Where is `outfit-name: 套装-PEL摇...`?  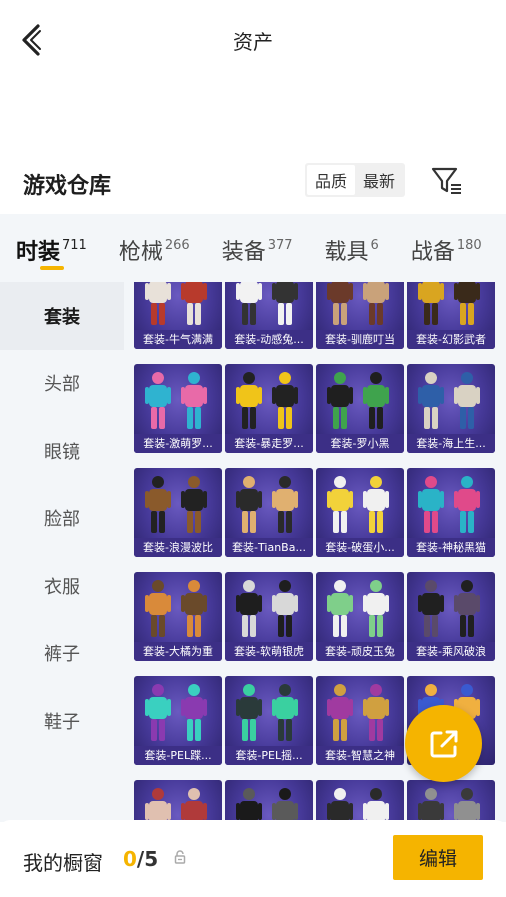 outfit-name: 套装-PEL摇... is located at coordinates (269, 755).